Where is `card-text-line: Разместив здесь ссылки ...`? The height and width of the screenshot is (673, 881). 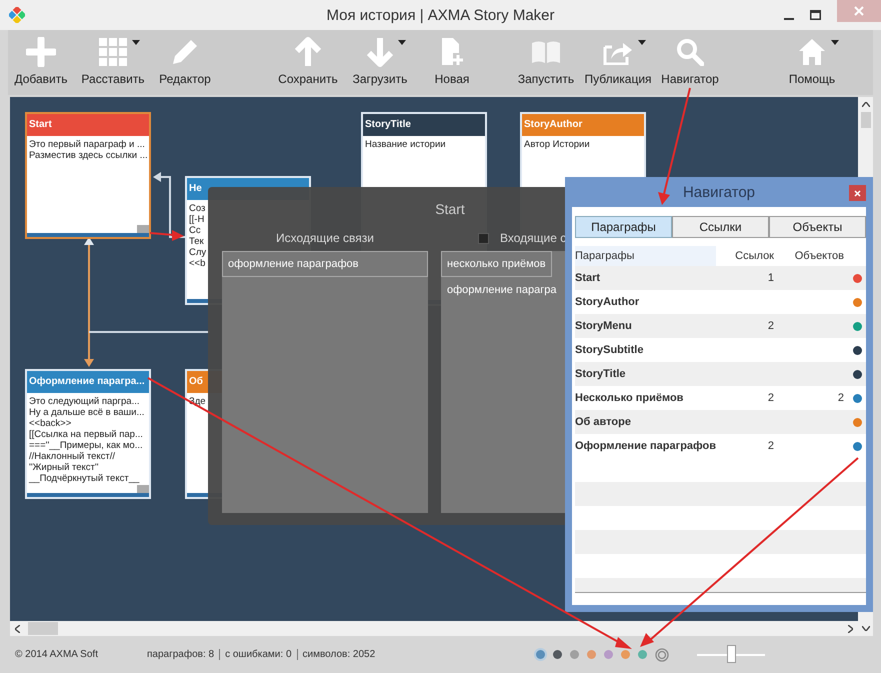 card-text-line: Разместив здесь ссылки ... is located at coordinates (88, 155).